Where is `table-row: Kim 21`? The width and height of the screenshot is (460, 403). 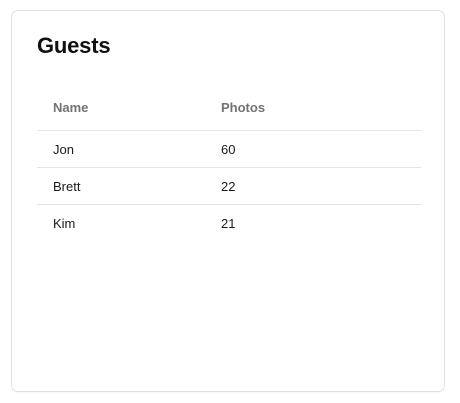 table-row: Kim 21 is located at coordinates (229, 223).